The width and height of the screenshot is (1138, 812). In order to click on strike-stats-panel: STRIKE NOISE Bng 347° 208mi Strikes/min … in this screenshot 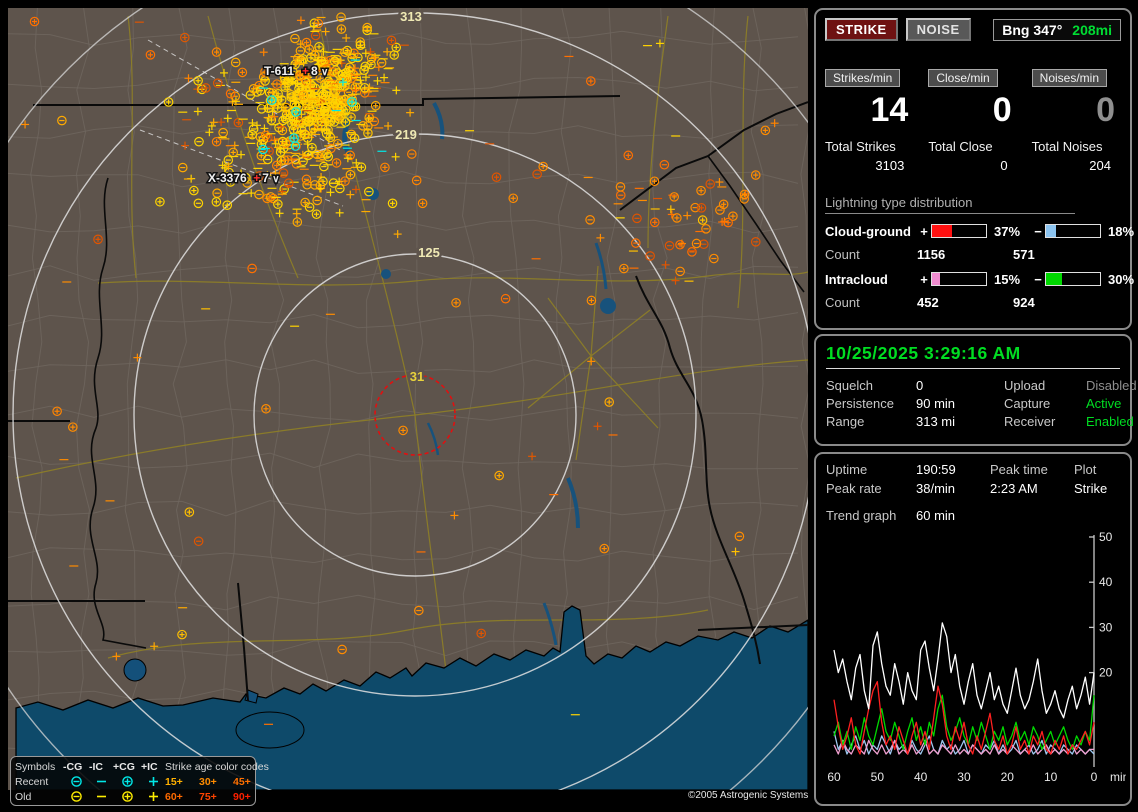, I will do `click(974, 169)`.